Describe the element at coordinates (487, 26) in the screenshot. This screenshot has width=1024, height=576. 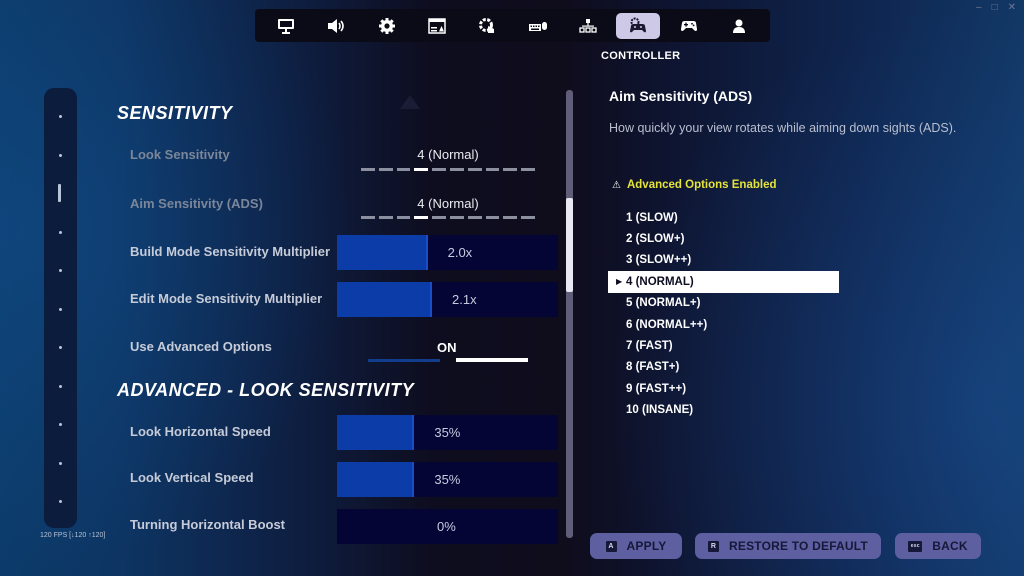
I see `tab-touch` at that location.